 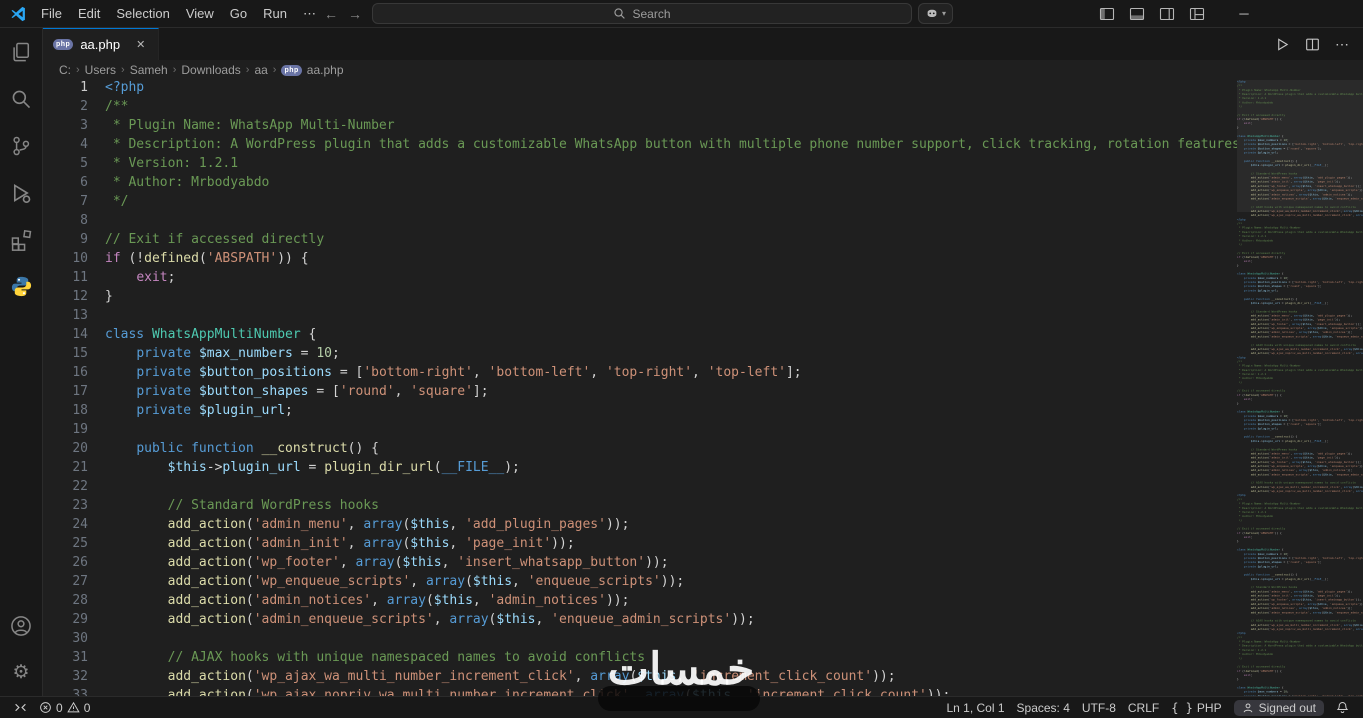 What do you see at coordinates (74, 374) in the screenshot?
I see `line-number: 16` at bounding box center [74, 374].